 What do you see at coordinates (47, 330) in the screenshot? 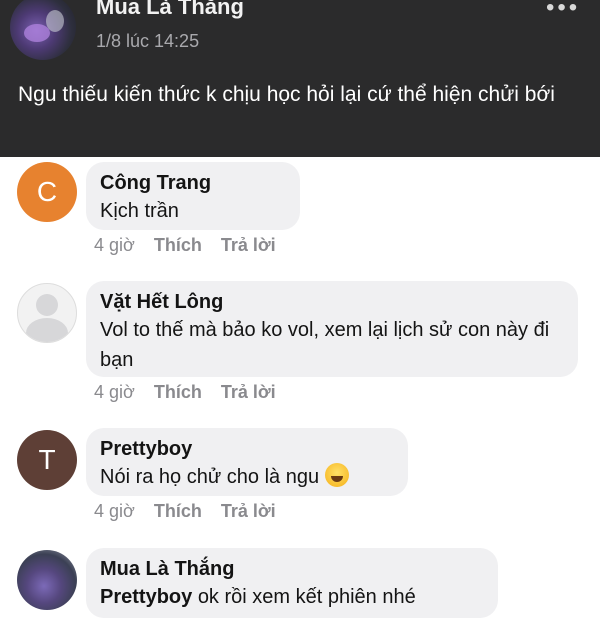
I see `default-avatar-body` at bounding box center [47, 330].